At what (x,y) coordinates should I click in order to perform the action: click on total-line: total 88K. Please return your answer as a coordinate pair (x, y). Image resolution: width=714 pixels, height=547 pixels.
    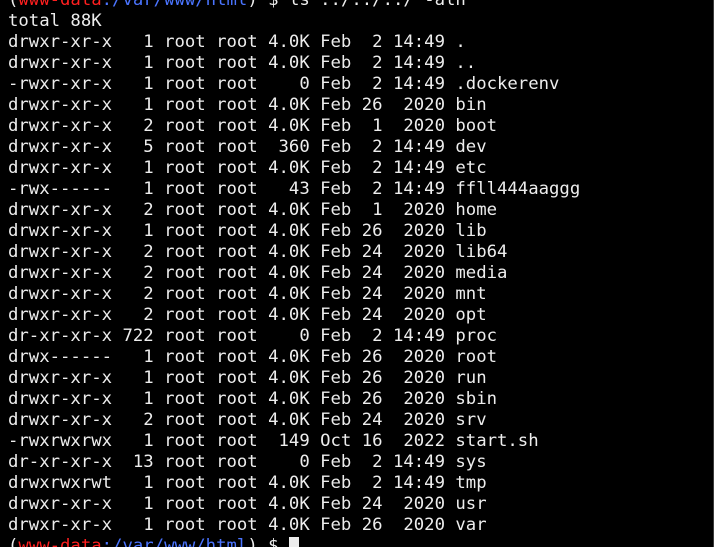
    Looking at the image, I should click on (55, 21).